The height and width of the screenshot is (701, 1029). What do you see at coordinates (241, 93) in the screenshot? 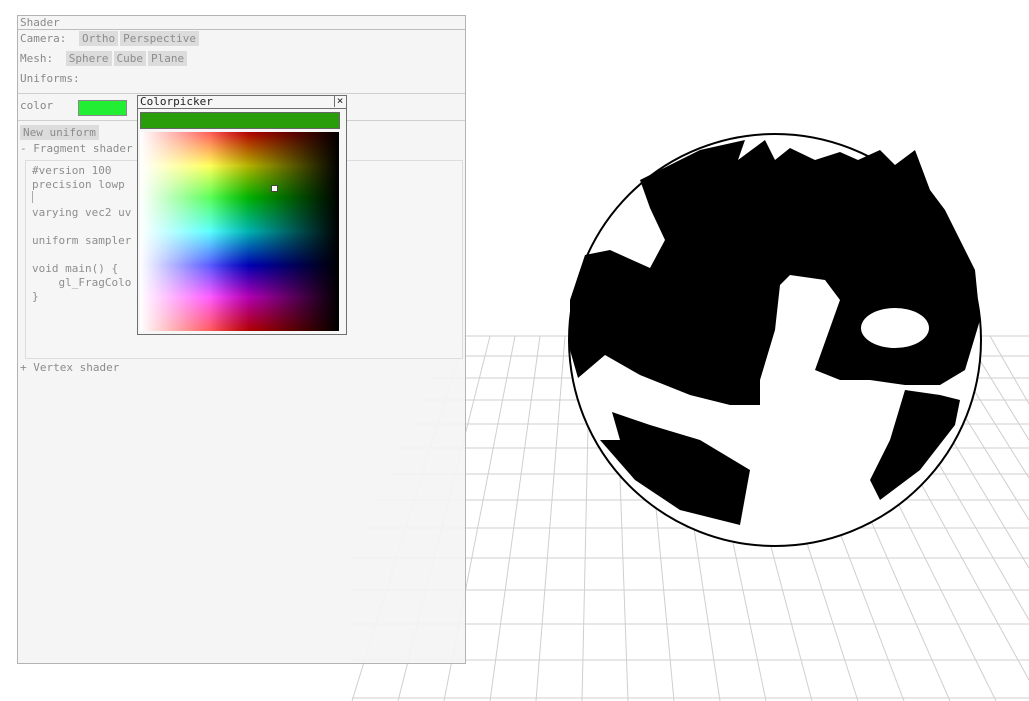
I see `divider` at bounding box center [241, 93].